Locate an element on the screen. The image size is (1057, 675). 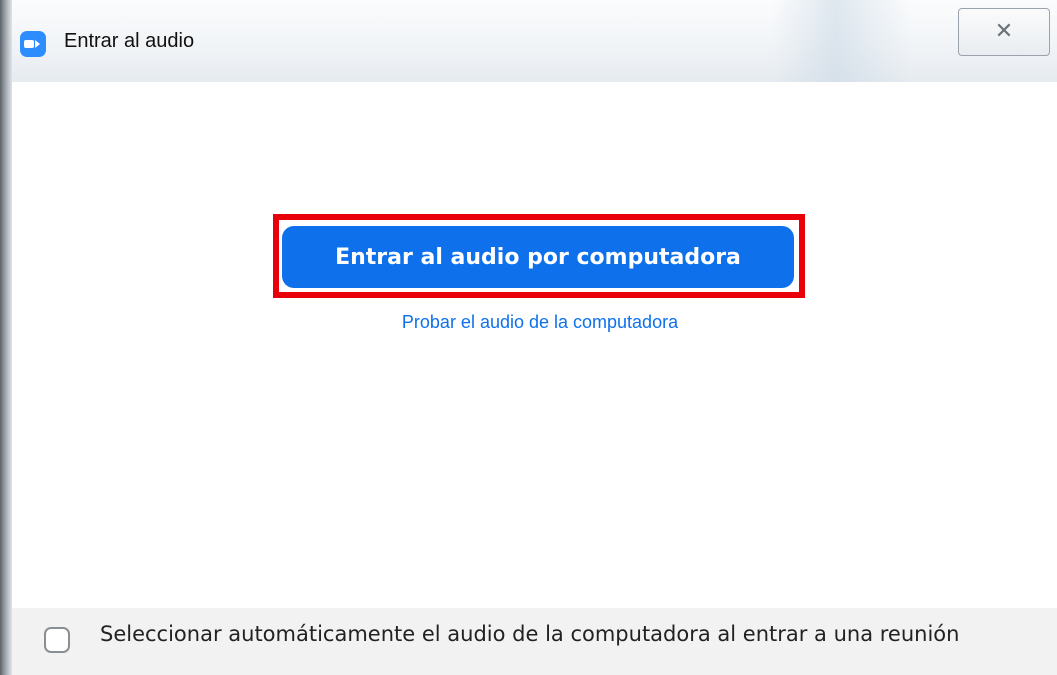
join-computer-audio-button: Entrar al audio por computadora is located at coordinates (538, 257).